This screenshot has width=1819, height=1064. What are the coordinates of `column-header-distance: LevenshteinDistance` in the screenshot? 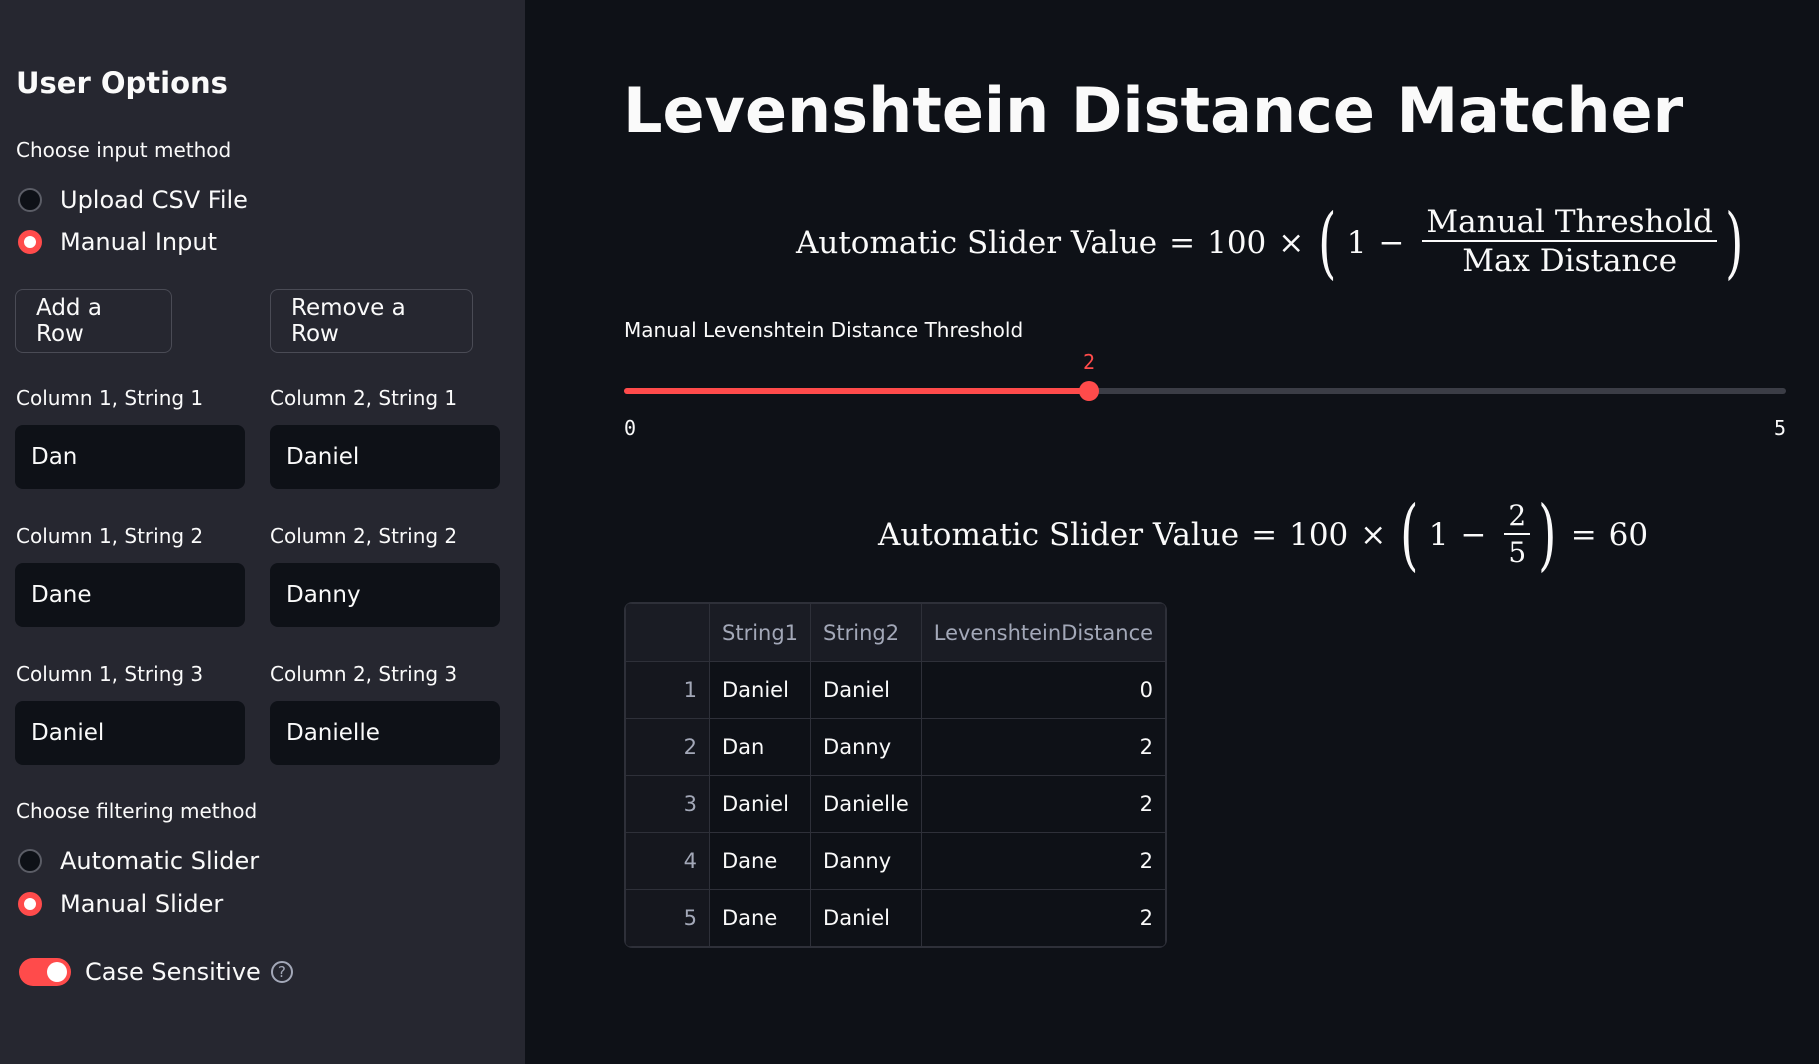 It's located at (1043, 632).